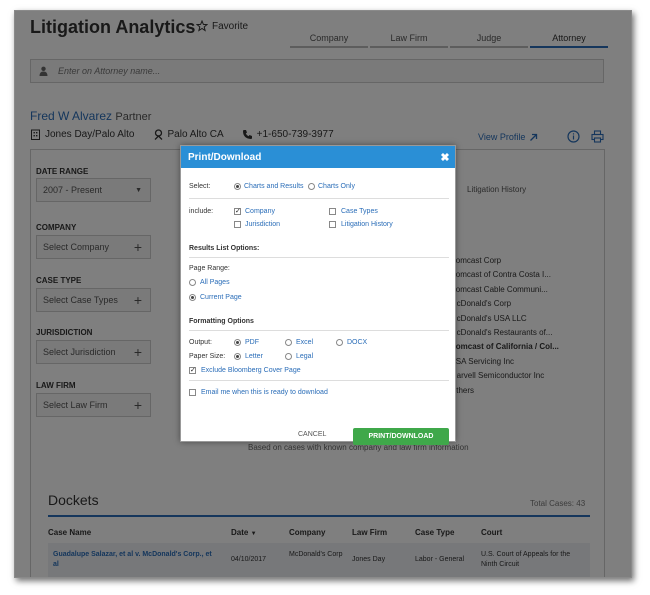 The width and height of the screenshot is (650, 595). Describe the element at coordinates (304, 356) in the screenshot. I see `option-legal: Legal` at that location.